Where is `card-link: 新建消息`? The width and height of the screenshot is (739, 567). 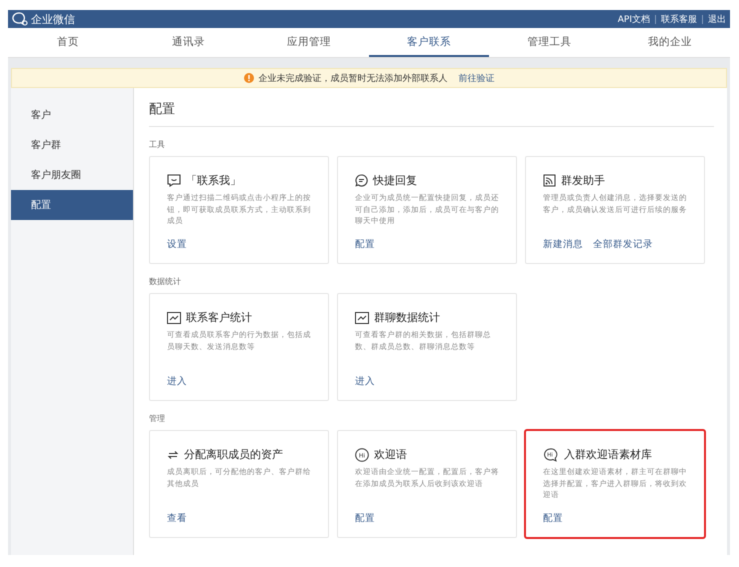
card-link: 新建消息 is located at coordinates (563, 244).